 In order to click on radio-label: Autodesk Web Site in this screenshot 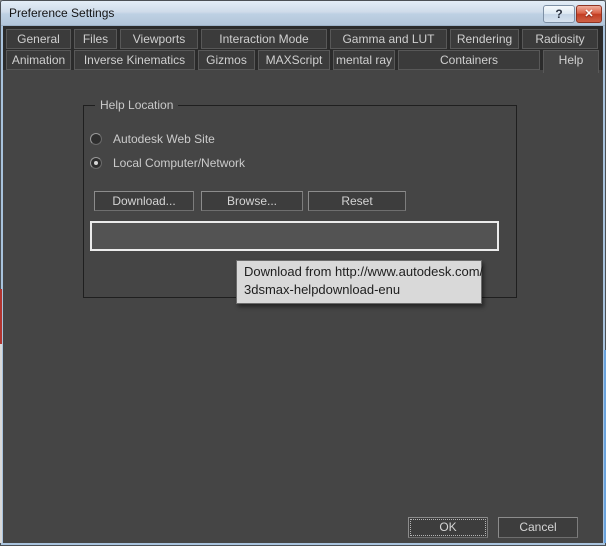, I will do `click(164, 139)`.